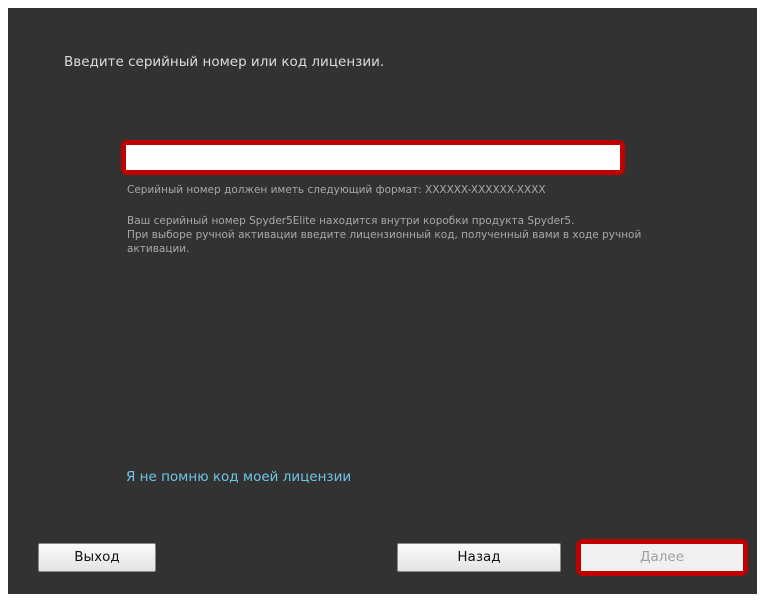 This screenshot has width=765, height=601. I want to click on serial-number-input, so click(373, 157).